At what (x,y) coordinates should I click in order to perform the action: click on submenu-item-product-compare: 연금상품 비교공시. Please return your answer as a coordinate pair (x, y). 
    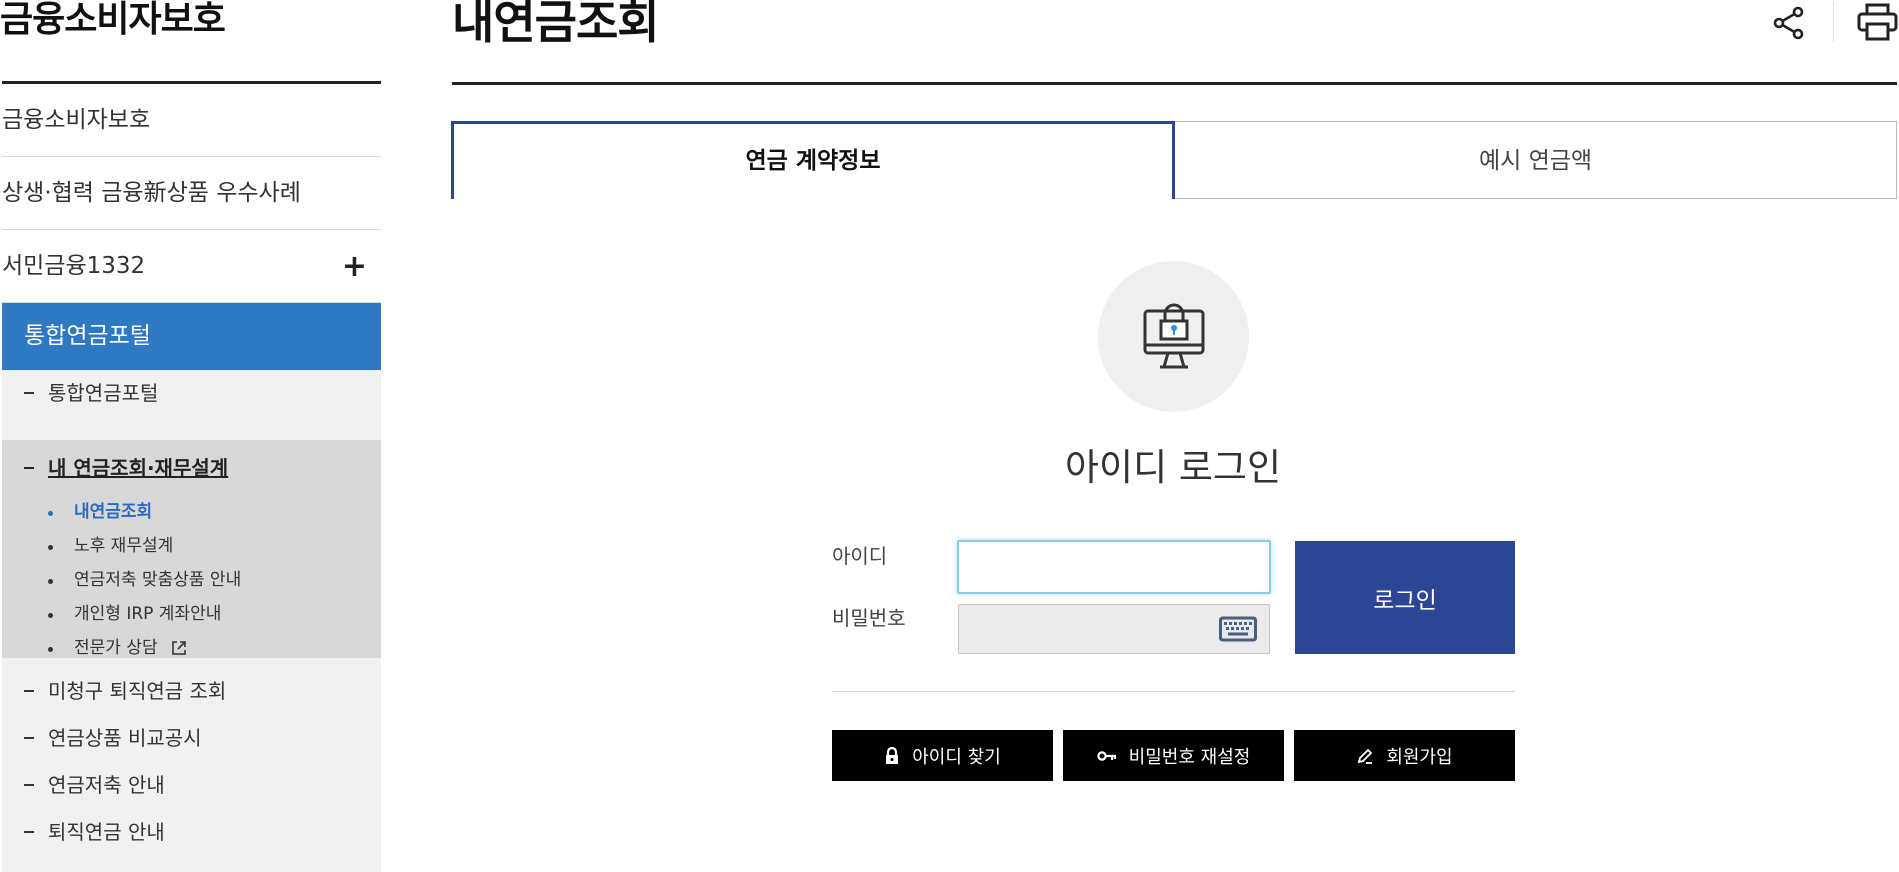
    Looking at the image, I should click on (191, 738).